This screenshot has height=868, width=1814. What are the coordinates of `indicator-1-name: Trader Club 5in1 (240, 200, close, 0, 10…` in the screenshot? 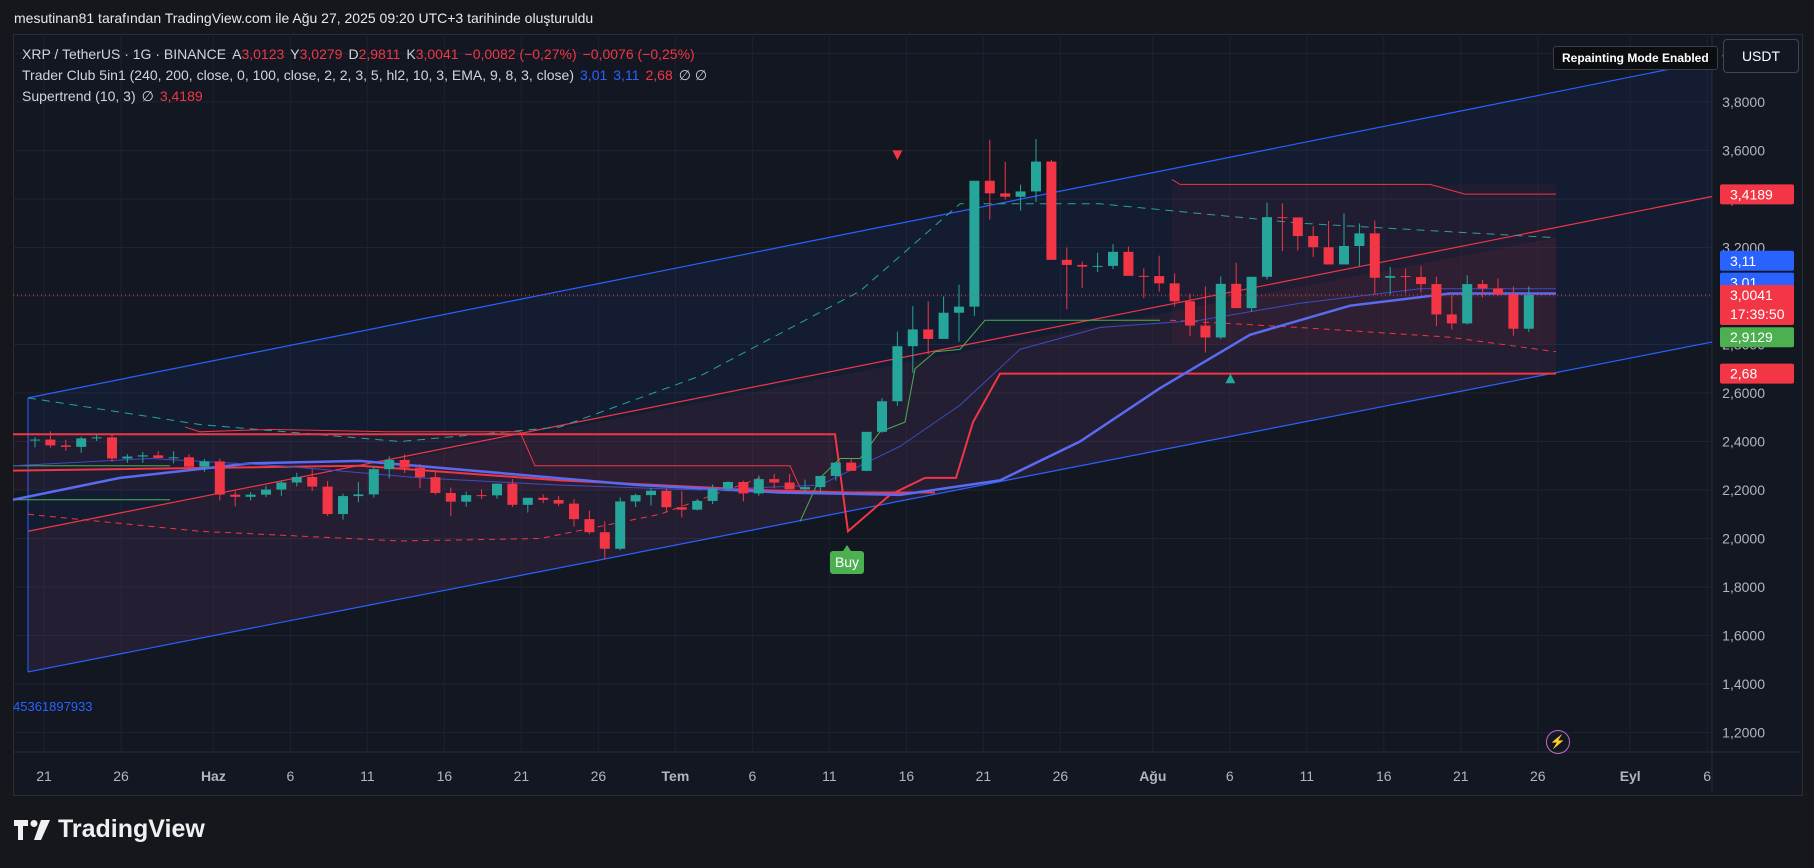 It's located at (298, 75).